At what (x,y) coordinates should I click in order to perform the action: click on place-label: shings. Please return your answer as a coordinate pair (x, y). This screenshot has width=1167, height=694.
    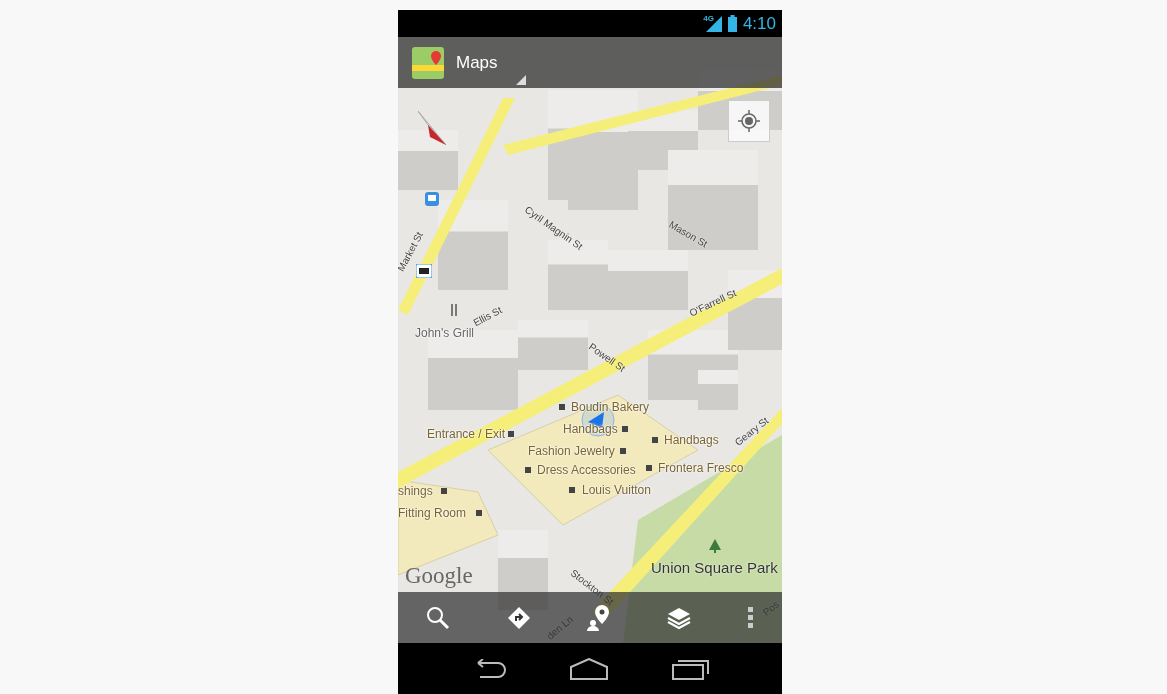
    Looking at the image, I should click on (415, 491).